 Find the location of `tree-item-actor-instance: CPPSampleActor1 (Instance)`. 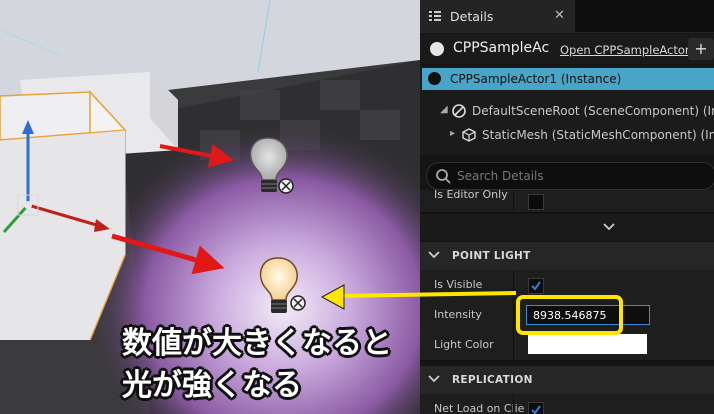

tree-item-actor-instance: CPPSampleActor1 (Instance) is located at coordinates (568, 79).